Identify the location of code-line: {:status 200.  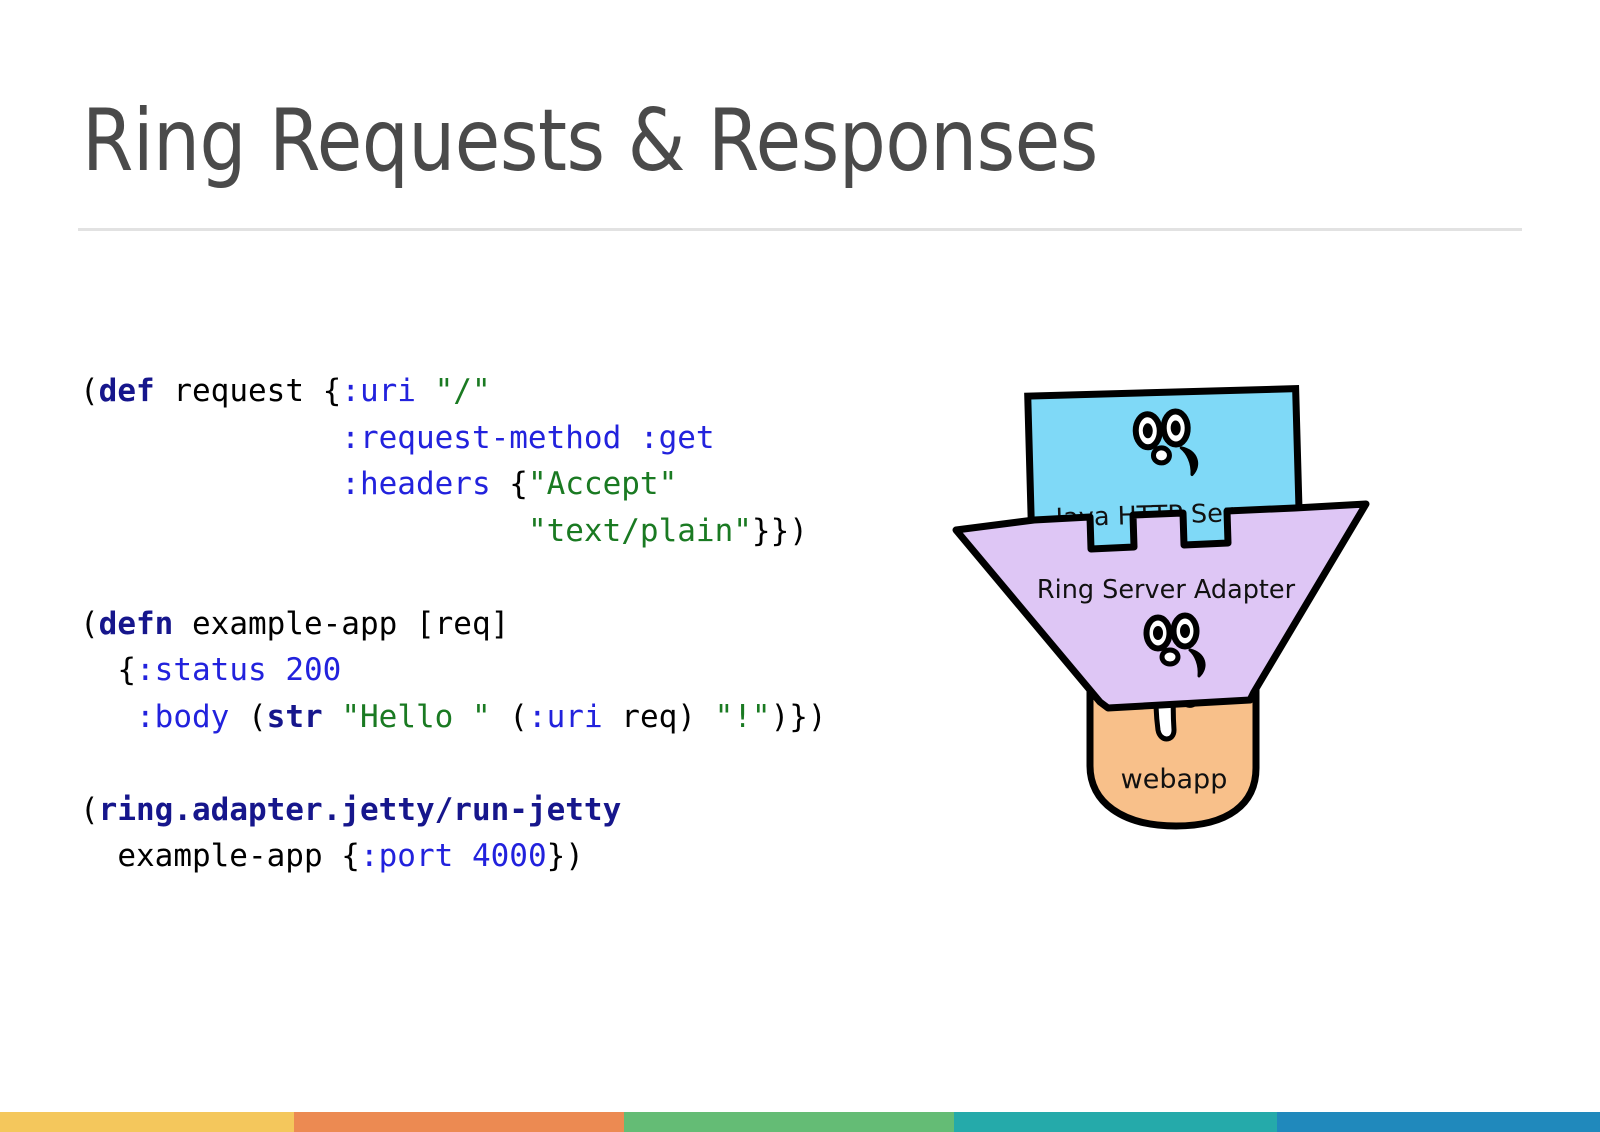
(453, 670).